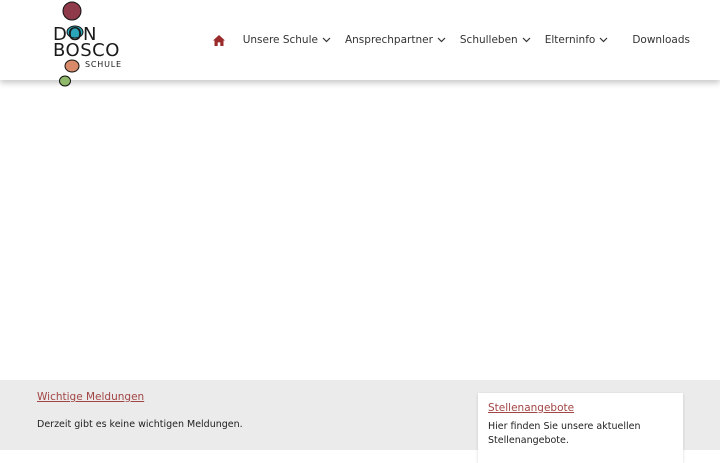 Image resolution: width=720 pixels, height=463 pixels. Describe the element at coordinates (65, 81) in the screenshot. I see `logo-pebble-green` at that location.